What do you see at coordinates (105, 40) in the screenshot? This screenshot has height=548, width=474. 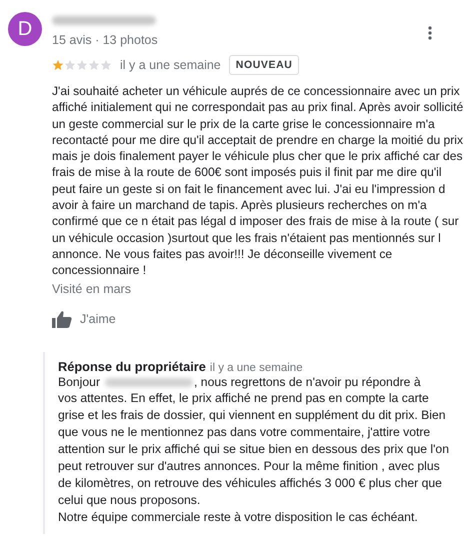 I see `author-stats: 15 avis · 13 photos` at bounding box center [105, 40].